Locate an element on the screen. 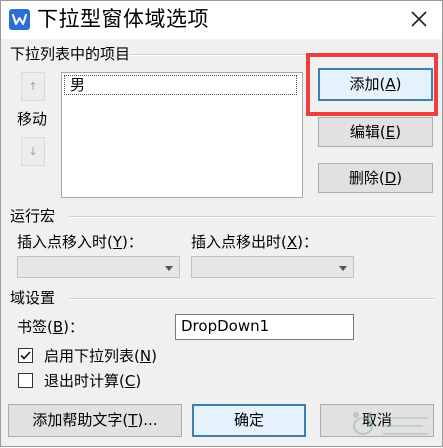 The image size is (443, 448). calc-on-exit-checkbox is located at coordinates (25, 380).